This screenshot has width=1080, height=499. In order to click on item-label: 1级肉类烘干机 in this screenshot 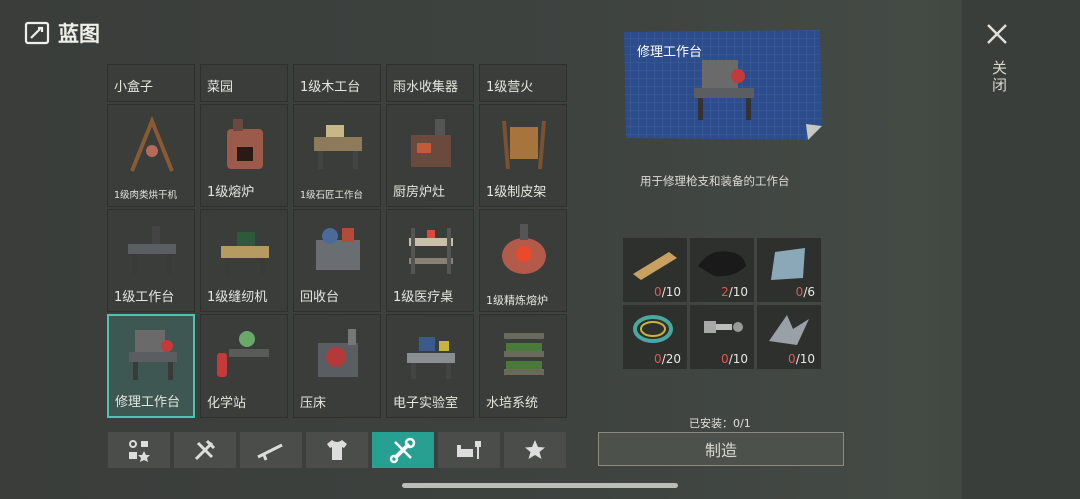, I will do `click(146, 195)`.